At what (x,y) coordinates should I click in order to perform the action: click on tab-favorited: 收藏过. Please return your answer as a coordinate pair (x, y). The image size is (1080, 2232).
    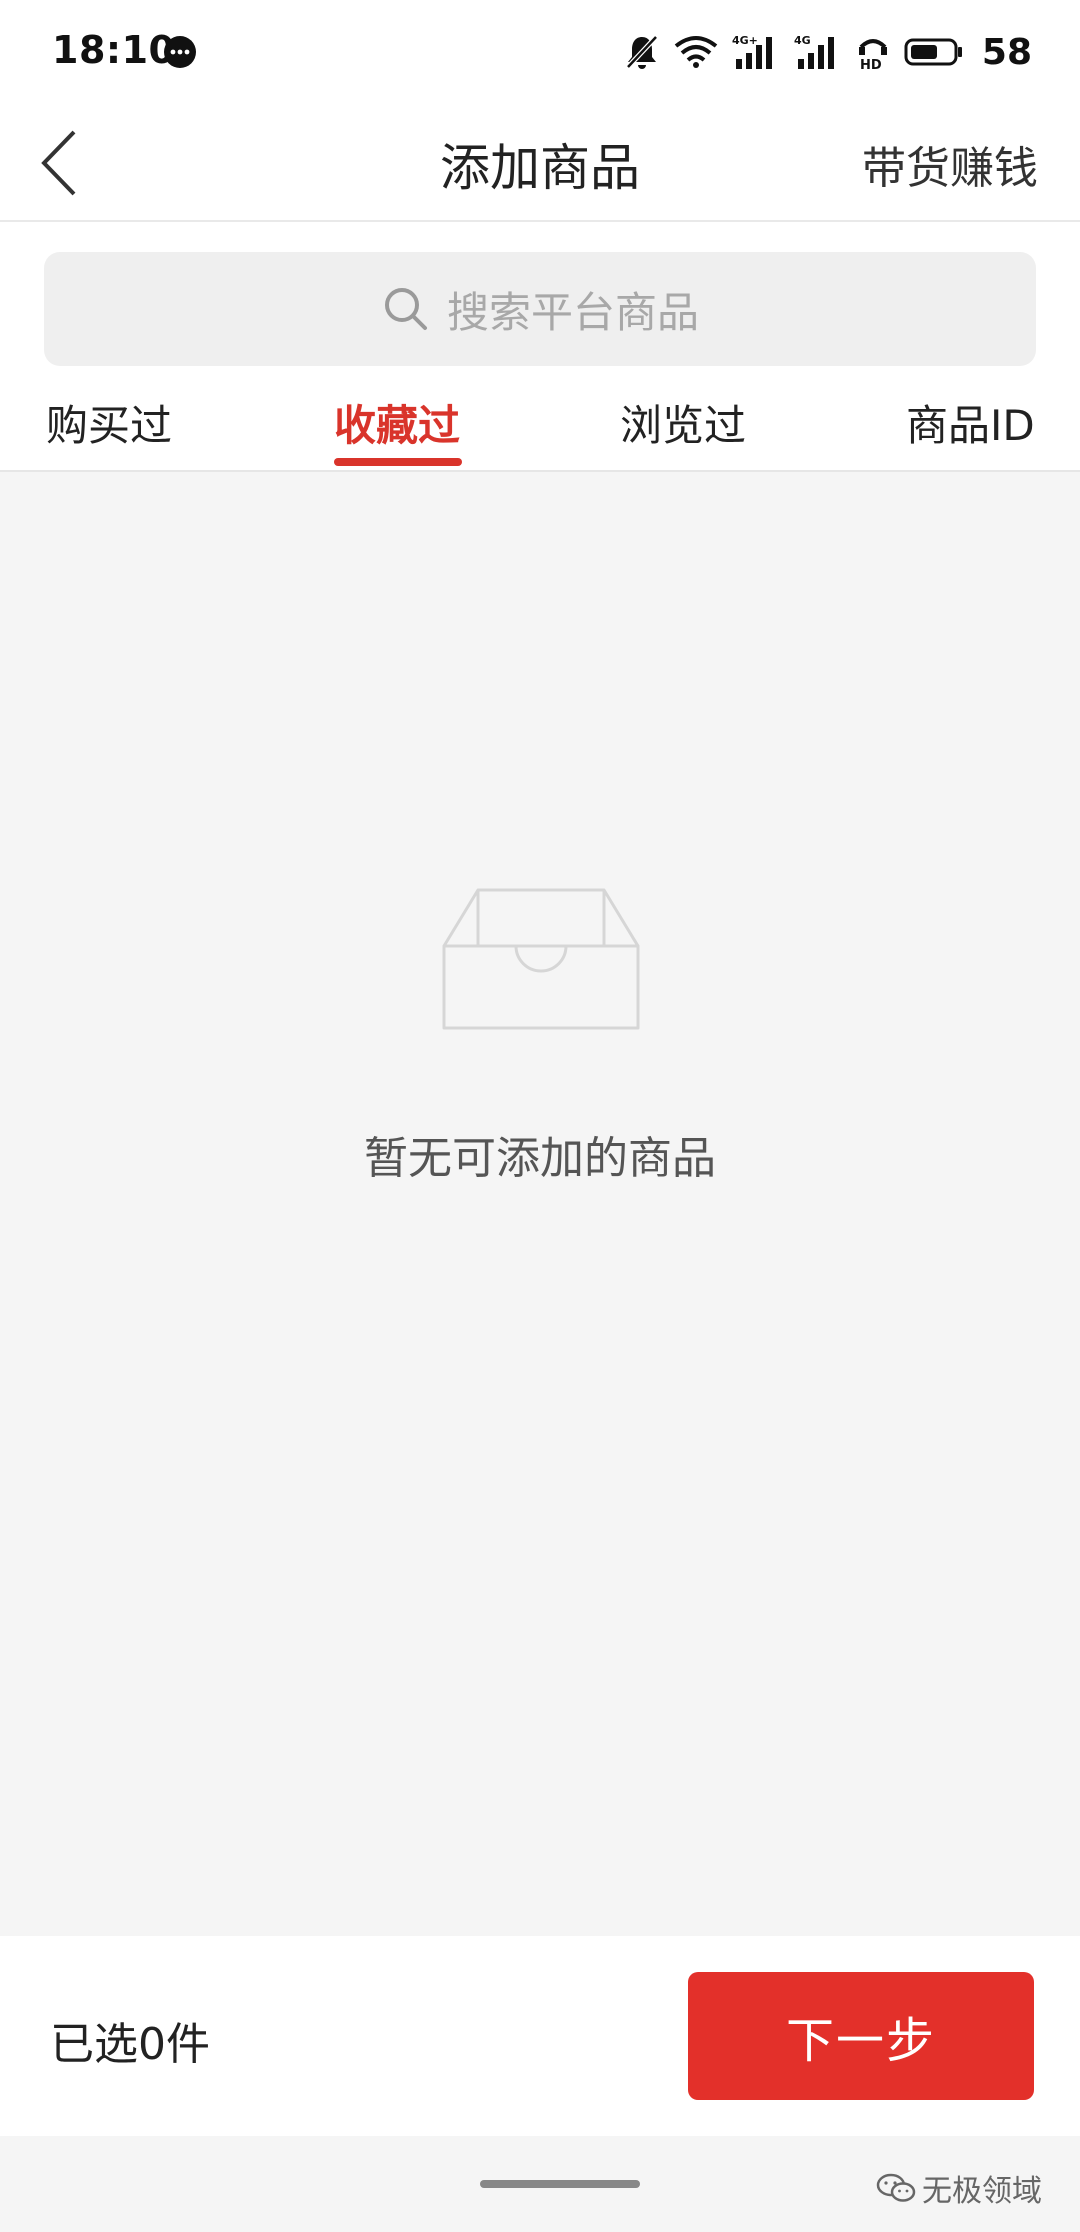
    Looking at the image, I should click on (397, 422).